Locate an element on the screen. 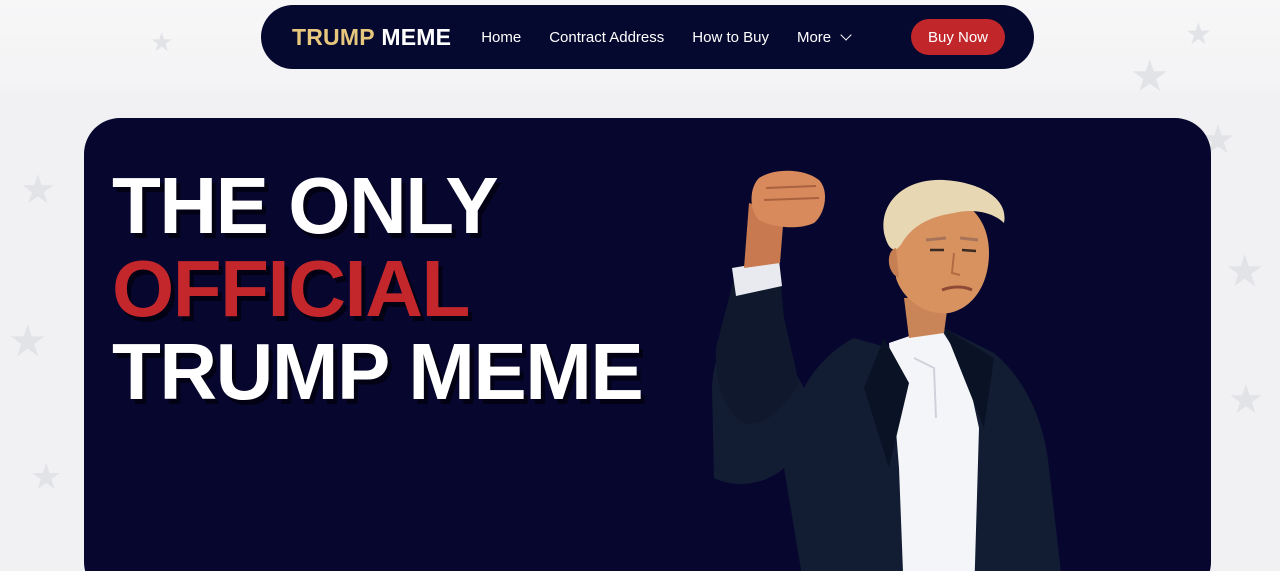  nav-link-contract-address: Contract Address is located at coordinates (606, 37).